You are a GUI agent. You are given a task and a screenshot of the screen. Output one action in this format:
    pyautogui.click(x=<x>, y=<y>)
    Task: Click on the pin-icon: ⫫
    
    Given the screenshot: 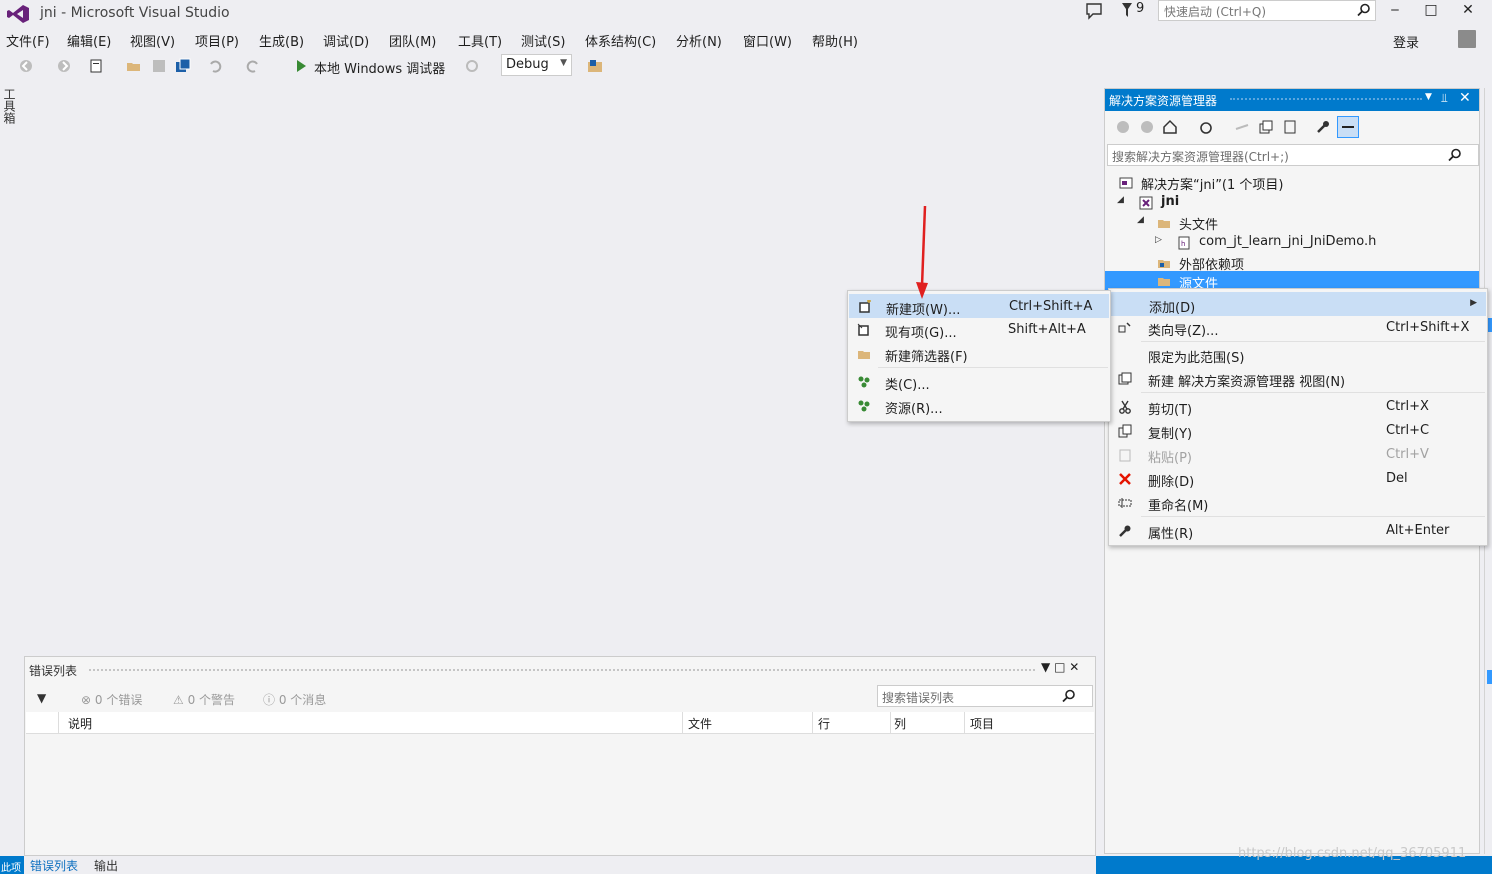 What is the action you would take?
    pyautogui.click(x=1444, y=98)
    